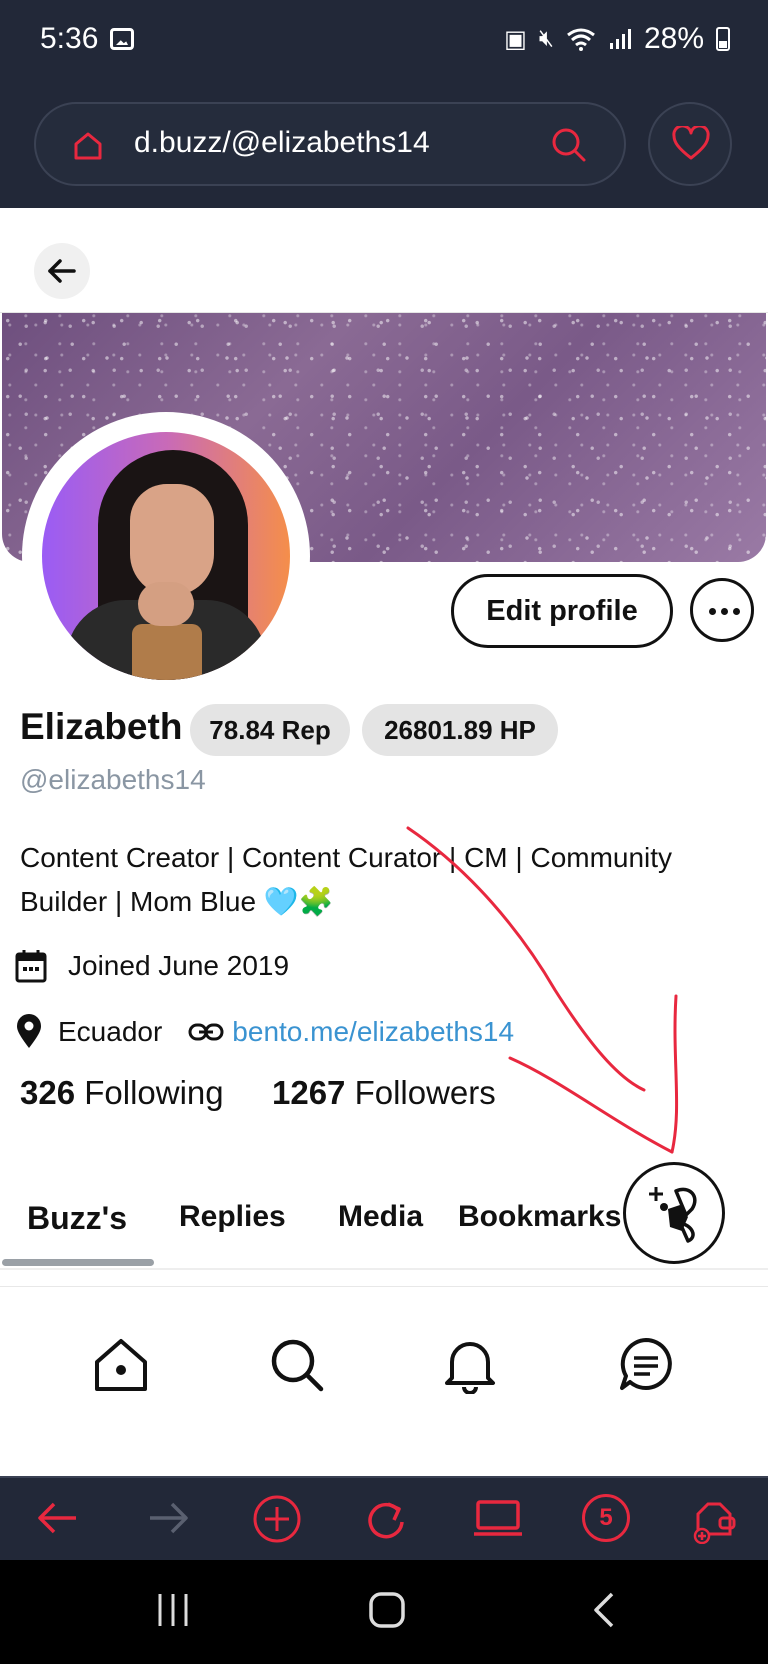 The width and height of the screenshot is (768, 1664). I want to click on tabs-divider, so click(384, 1269).